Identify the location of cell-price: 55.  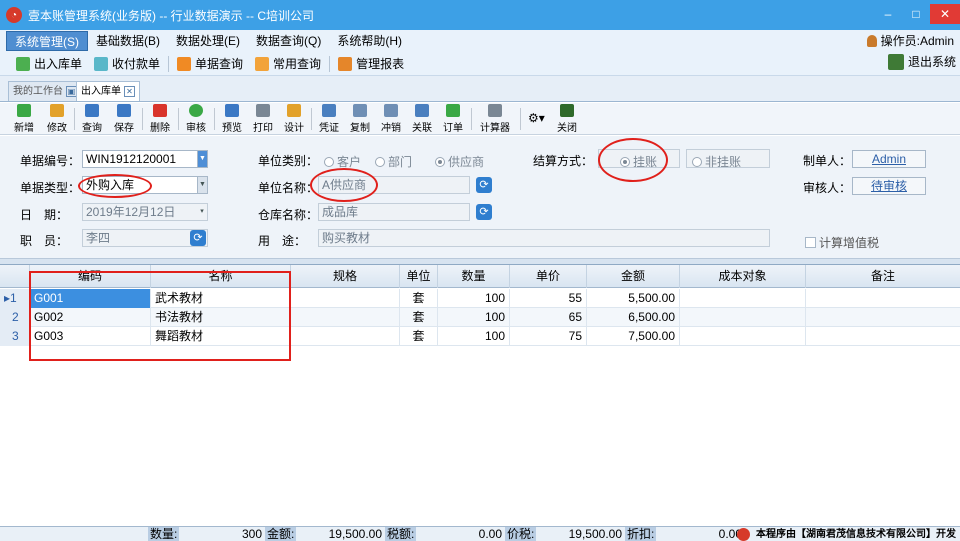
(548, 298).